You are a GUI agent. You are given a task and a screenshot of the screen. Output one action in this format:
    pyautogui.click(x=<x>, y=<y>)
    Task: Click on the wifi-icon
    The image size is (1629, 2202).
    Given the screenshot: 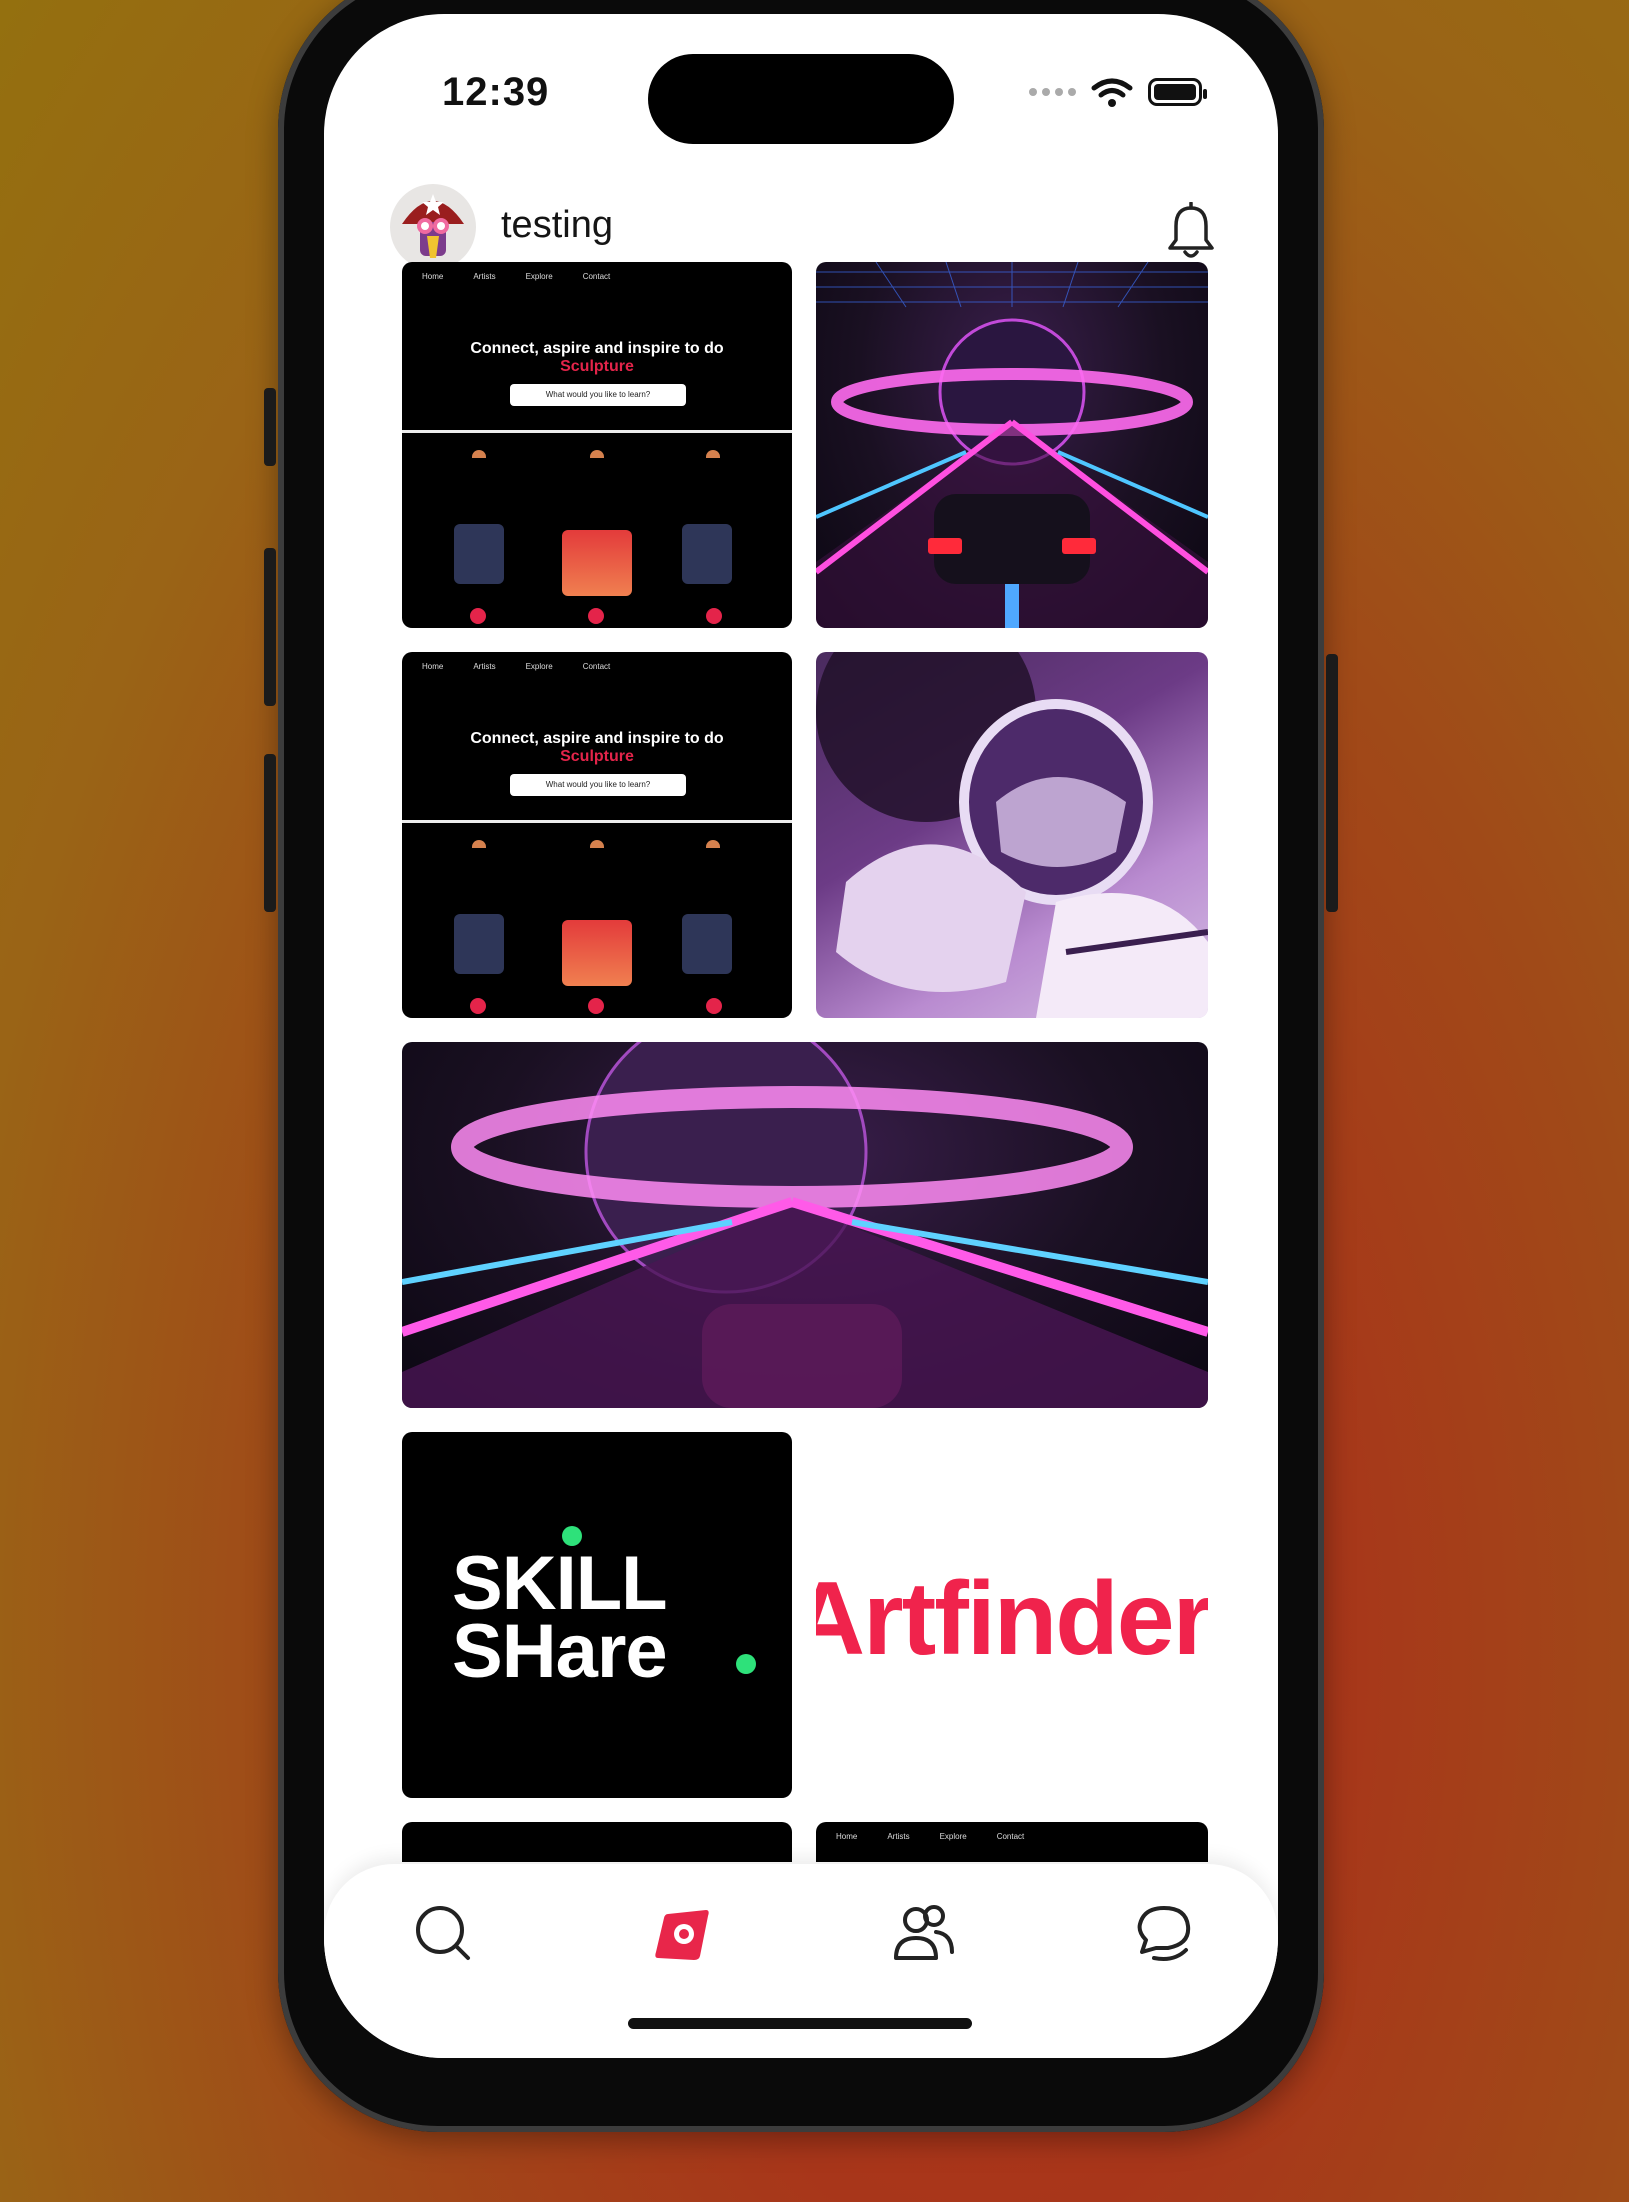 What is the action you would take?
    pyautogui.click(x=1112, y=92)
    